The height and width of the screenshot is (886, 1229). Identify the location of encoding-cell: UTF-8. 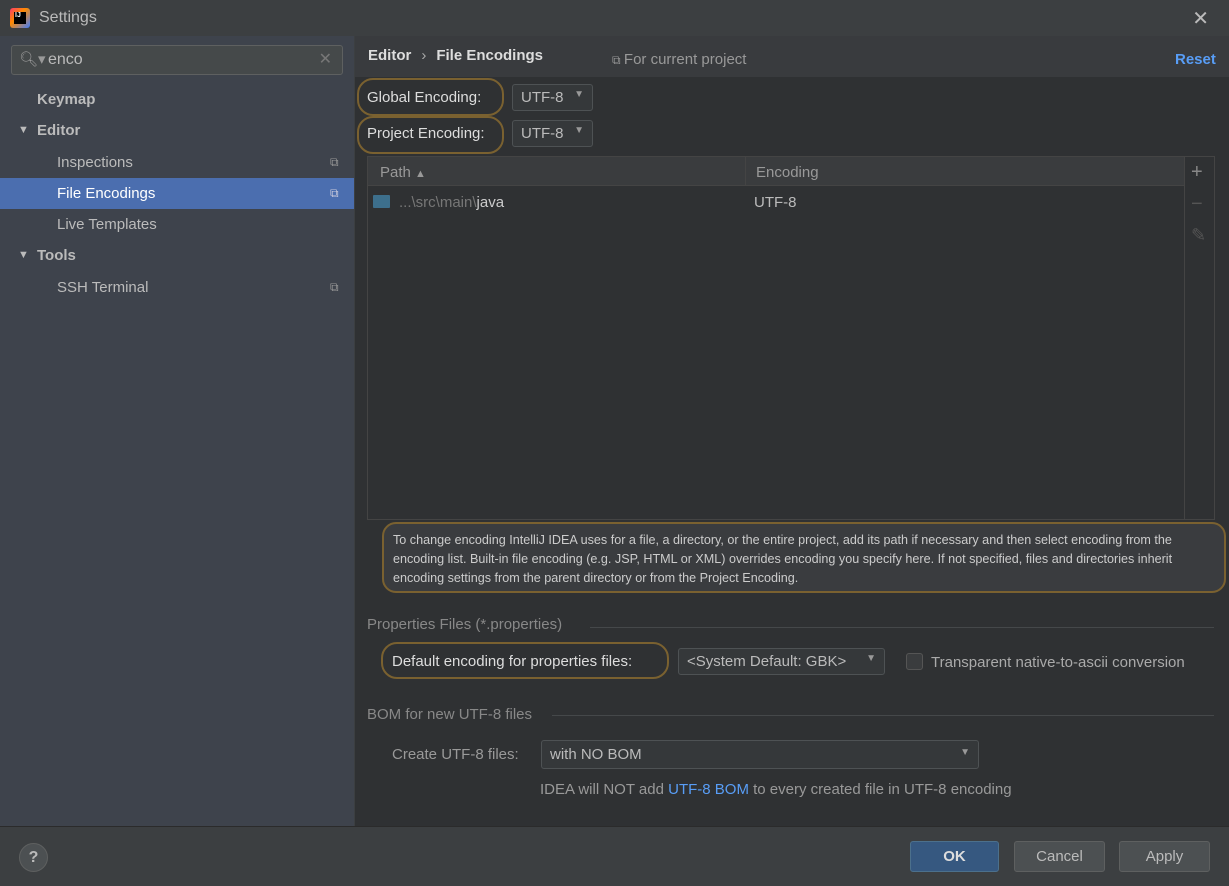
(775, 202).